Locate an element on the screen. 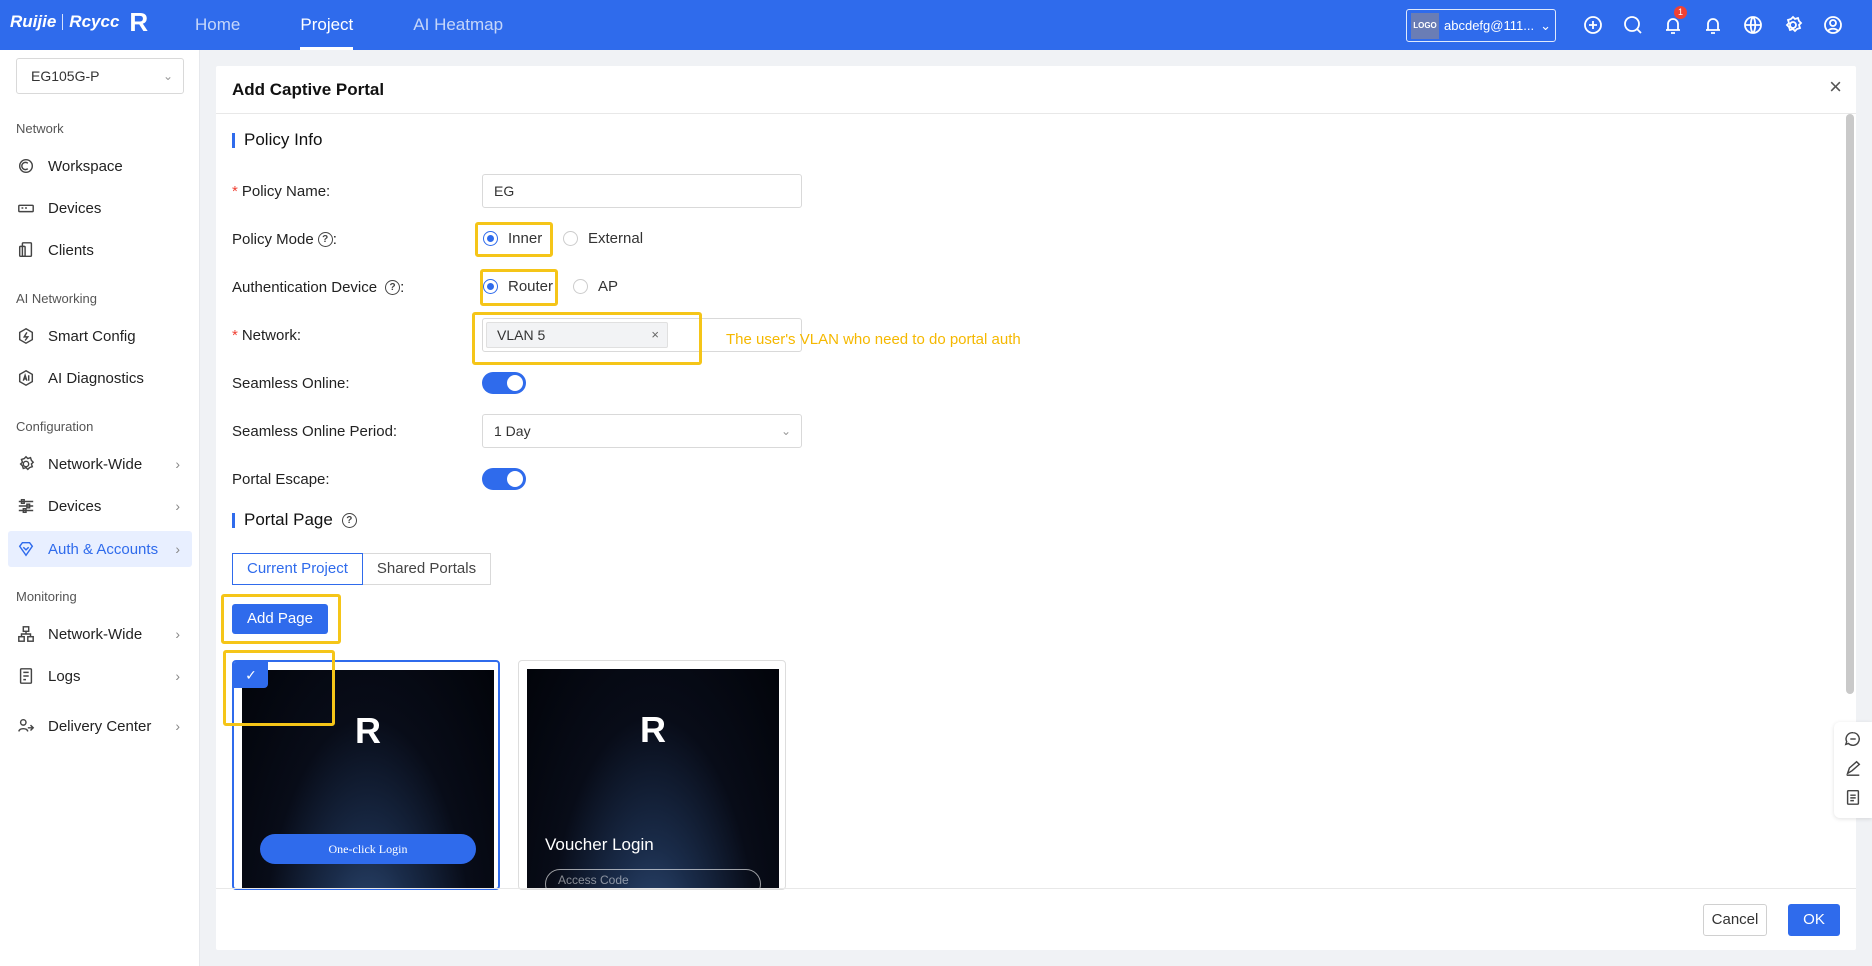 The width and height of the screenshot is (1872, 966). one-click-login-preview: One-click Login is located at coordinates (368, 849).